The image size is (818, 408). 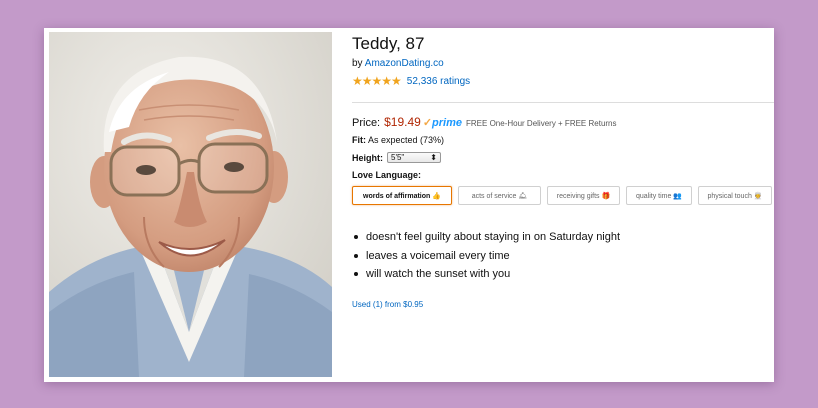 I want to click on love-language-words-of-affirmation: words of affirmation 👍, so click(x=402, y=195).